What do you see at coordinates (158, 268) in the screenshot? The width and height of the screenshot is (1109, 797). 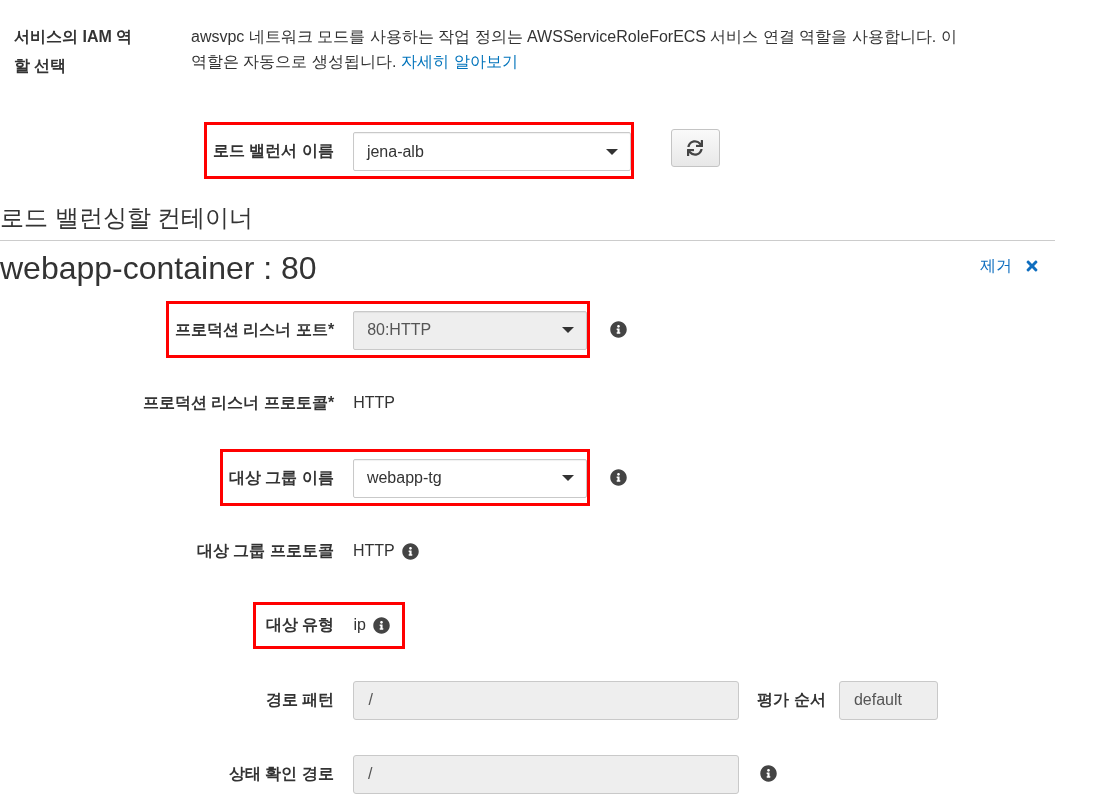 I see `container-title: webapp-container : 80` at bounding box center [158, 268].